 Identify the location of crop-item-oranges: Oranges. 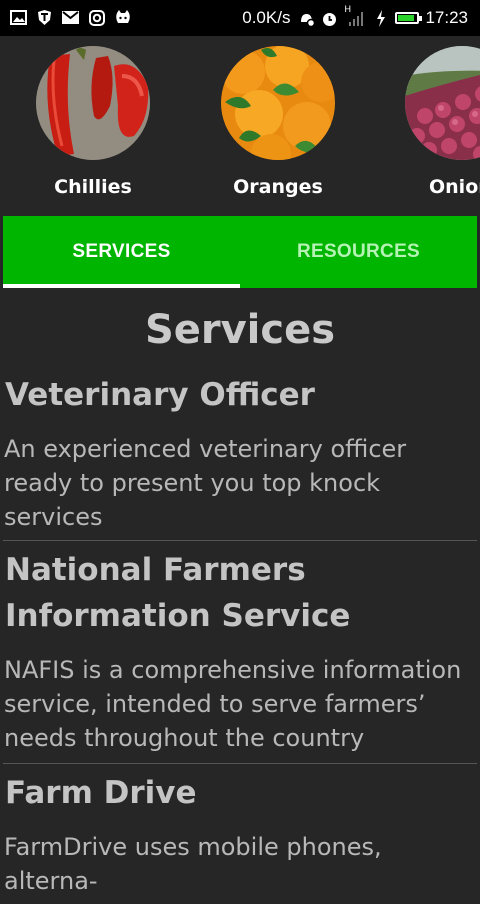
(278, 122).